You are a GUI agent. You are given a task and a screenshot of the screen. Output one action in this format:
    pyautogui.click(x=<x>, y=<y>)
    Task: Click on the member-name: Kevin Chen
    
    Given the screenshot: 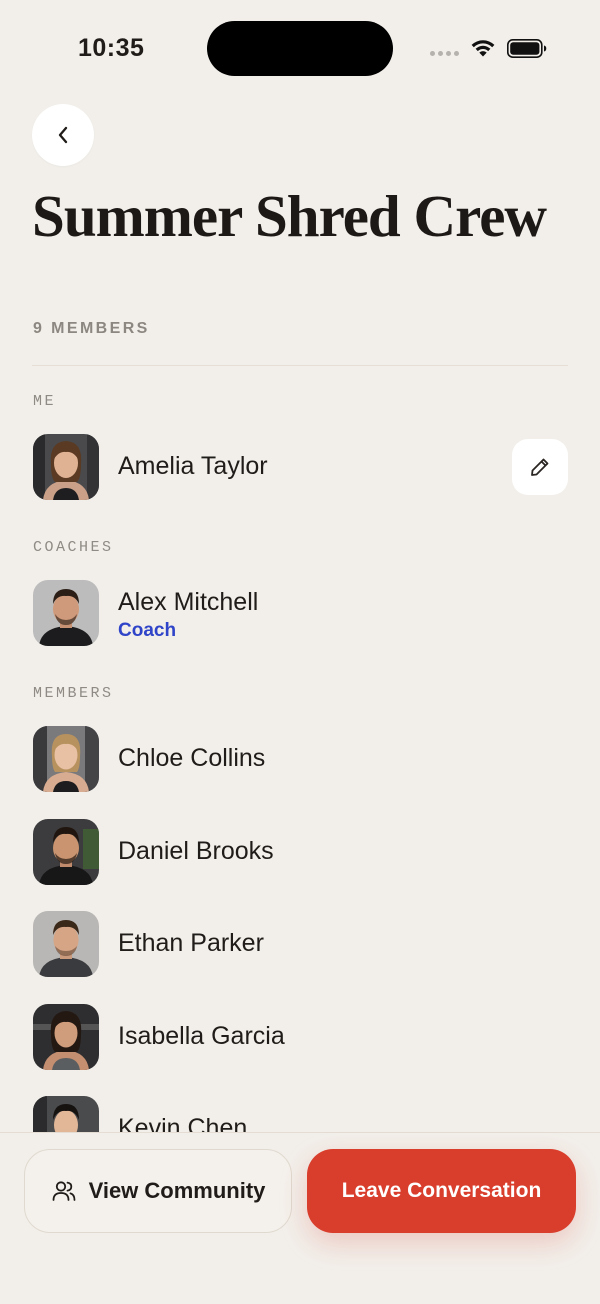 What is the action you would take?
    pyautogui.click(x=183, y=1123)
    